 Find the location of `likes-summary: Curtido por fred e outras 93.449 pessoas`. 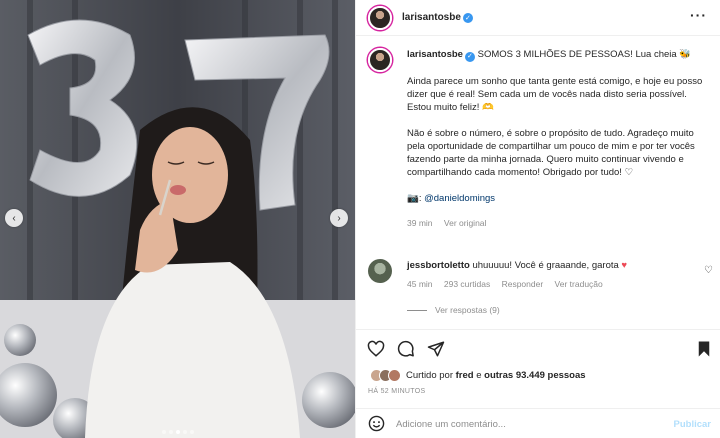

likes-summary: Curtido por fred e outras 93.449 pessoas is located at coordinates (478, 375).